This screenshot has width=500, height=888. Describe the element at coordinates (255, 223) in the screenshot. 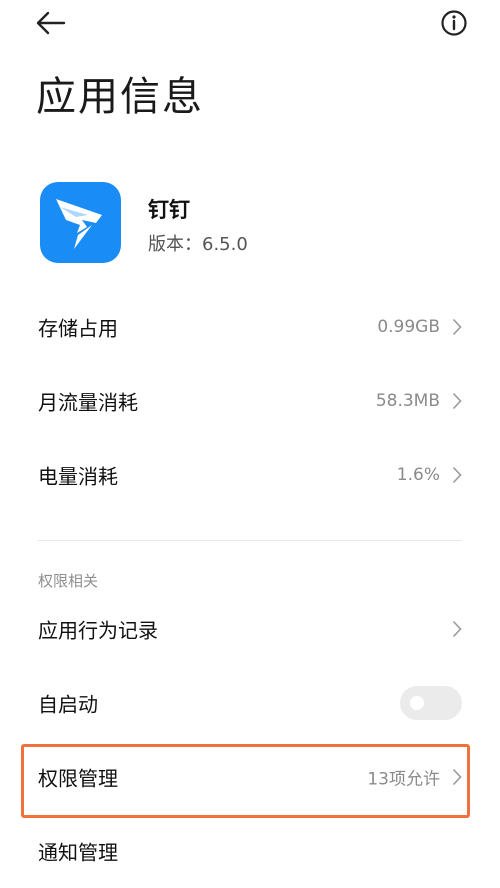

I see `app-header: 钉钉 版本：6.5.0` at that location.